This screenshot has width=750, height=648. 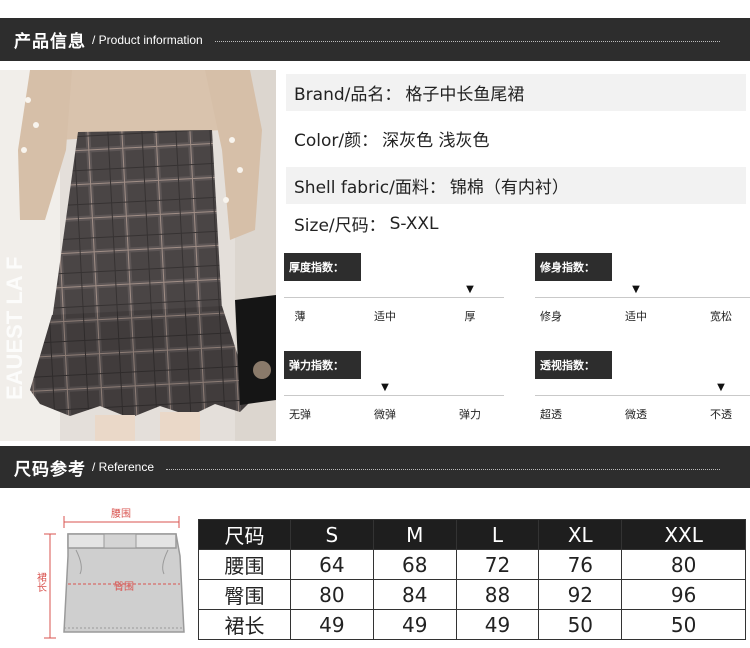 I want to click on meter-level: 弹力, so click(x=470, y=414).